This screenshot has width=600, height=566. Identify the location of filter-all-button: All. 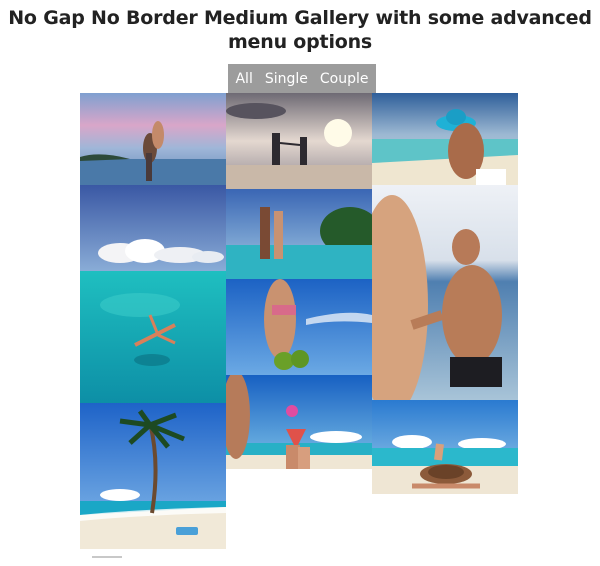
(243, 79).